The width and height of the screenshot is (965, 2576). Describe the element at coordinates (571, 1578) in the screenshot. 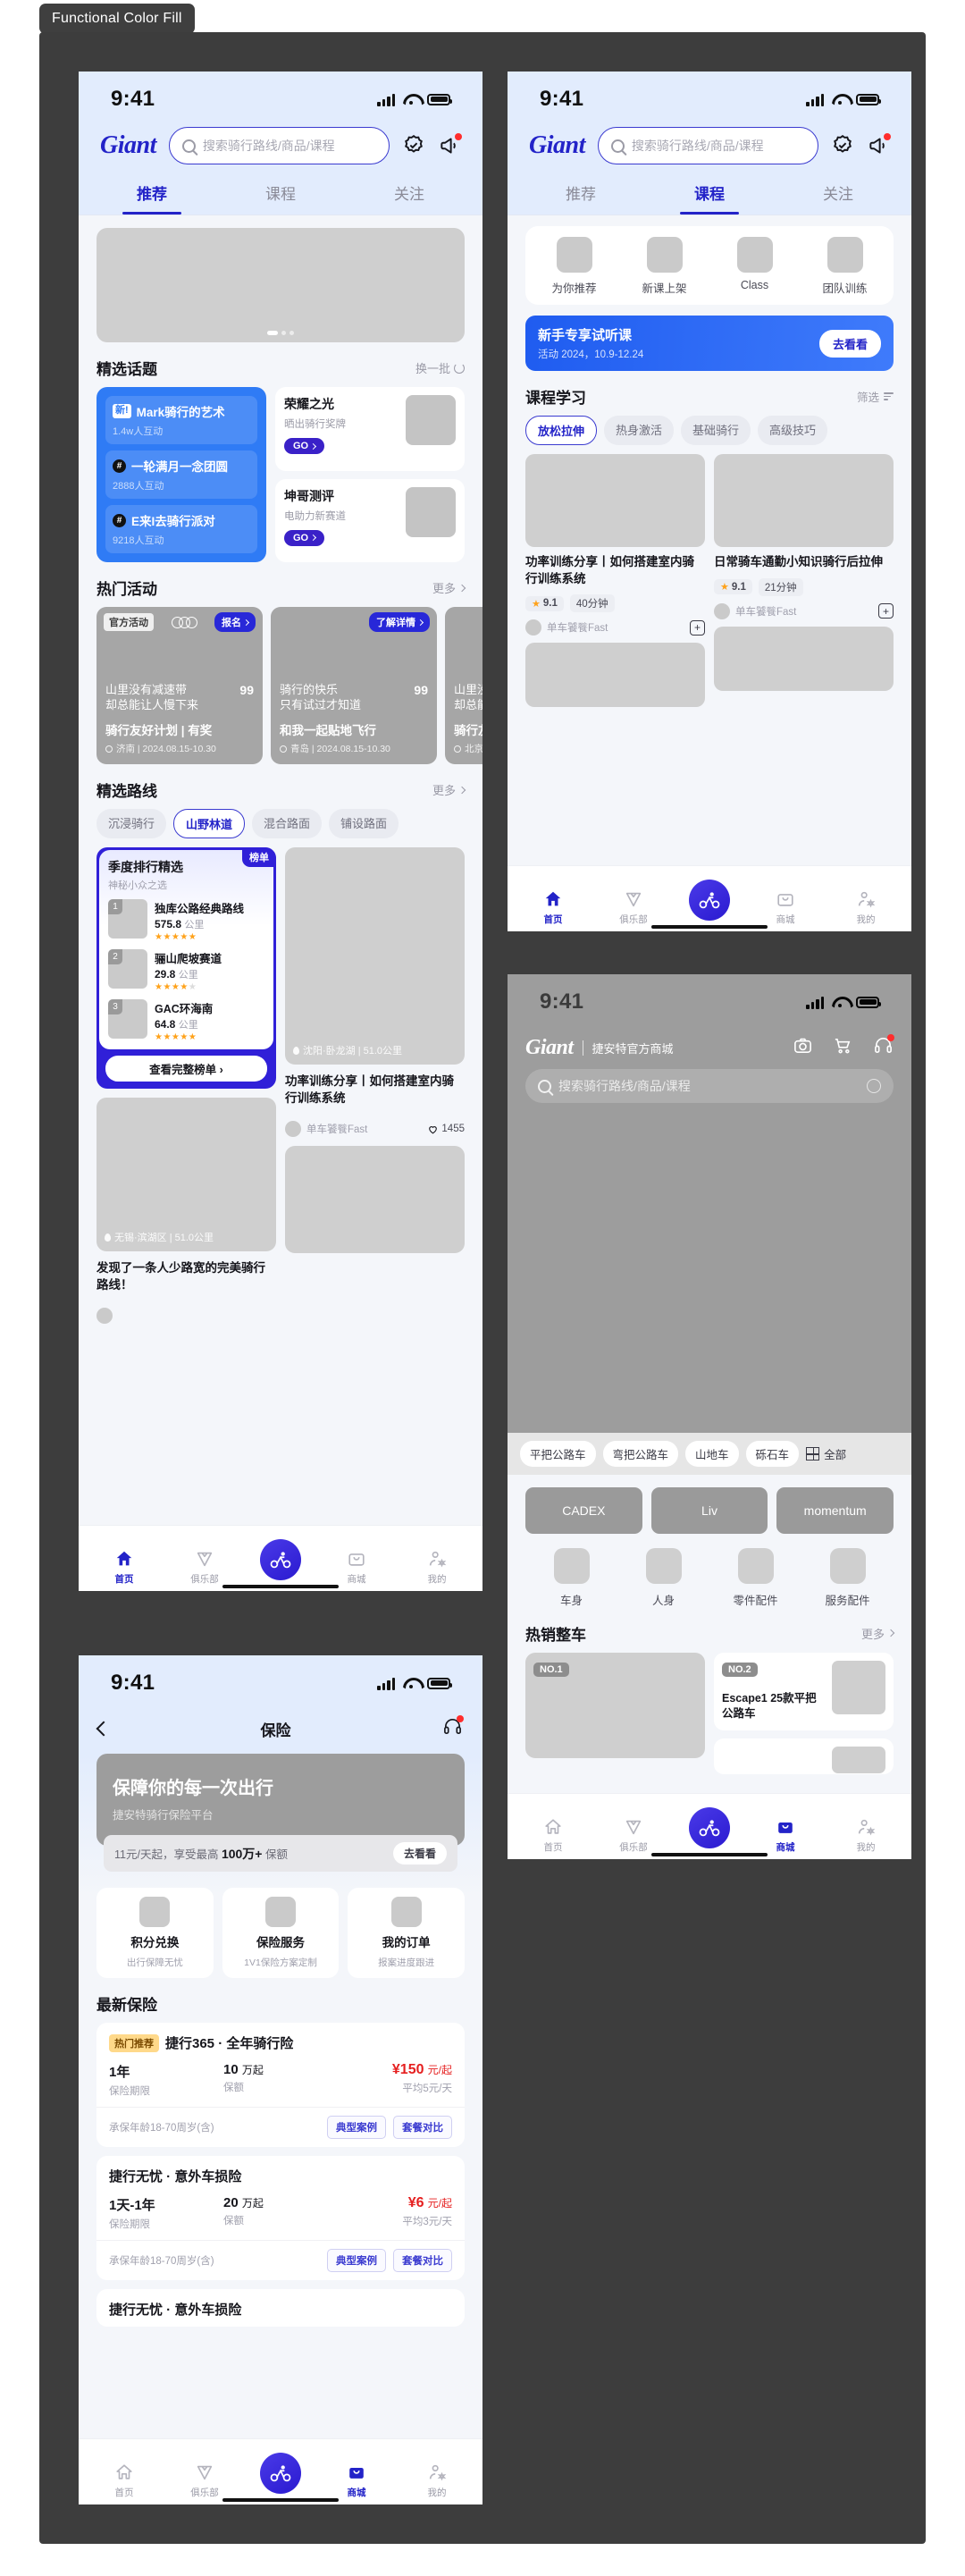

I see `category-item: 车身` at that location.